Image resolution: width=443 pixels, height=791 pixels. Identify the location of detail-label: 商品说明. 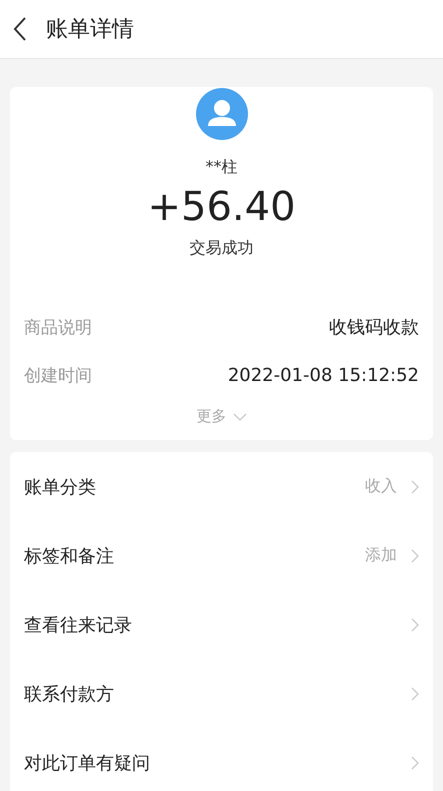
(58, 327).